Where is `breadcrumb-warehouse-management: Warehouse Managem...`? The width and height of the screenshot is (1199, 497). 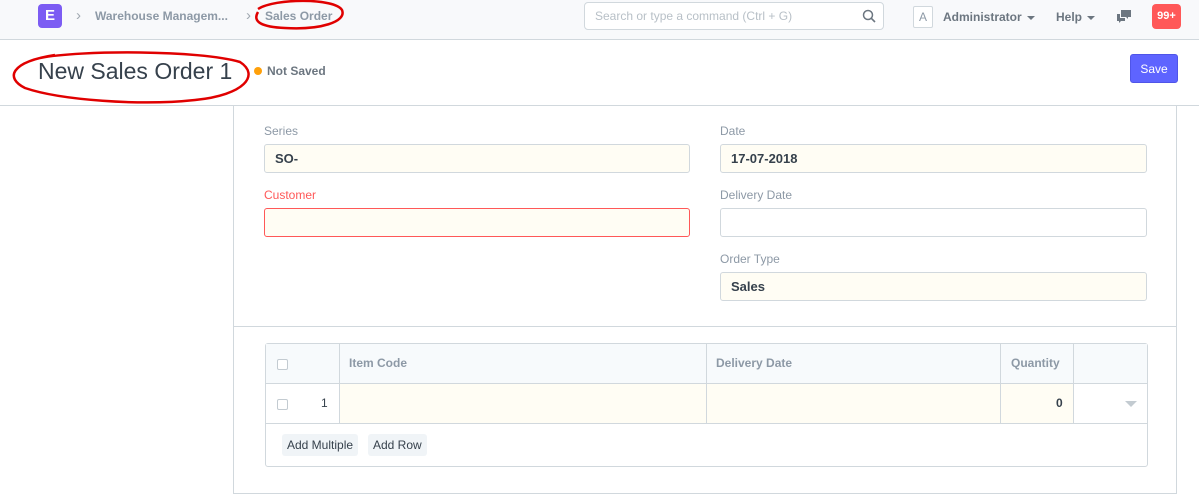 breadcrumb-warehouse-management: Warehouse Managem... is located at coordinates (161, 16).